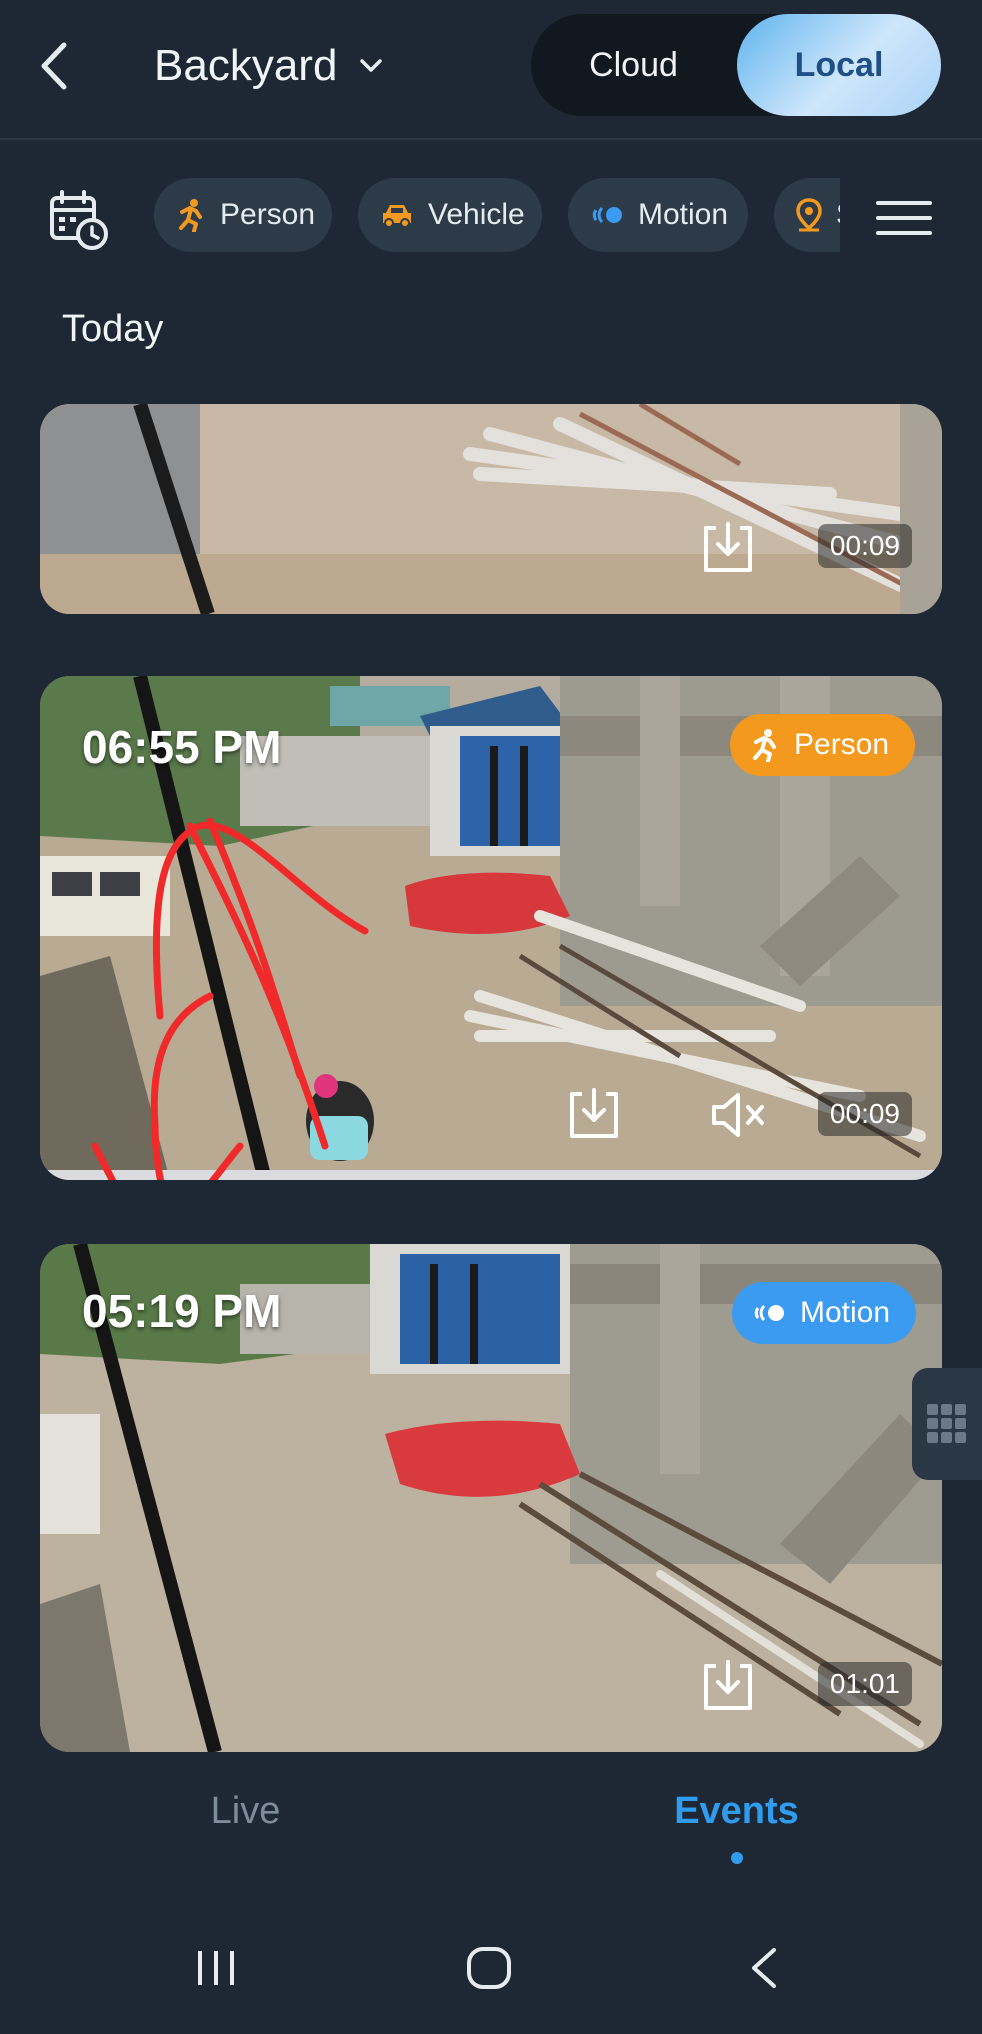 The image size is (982, 2034). What do you see at coordinates (739, 1115) in the screenshot?
I see `mute-icon` at bounding box center [739, 1115].